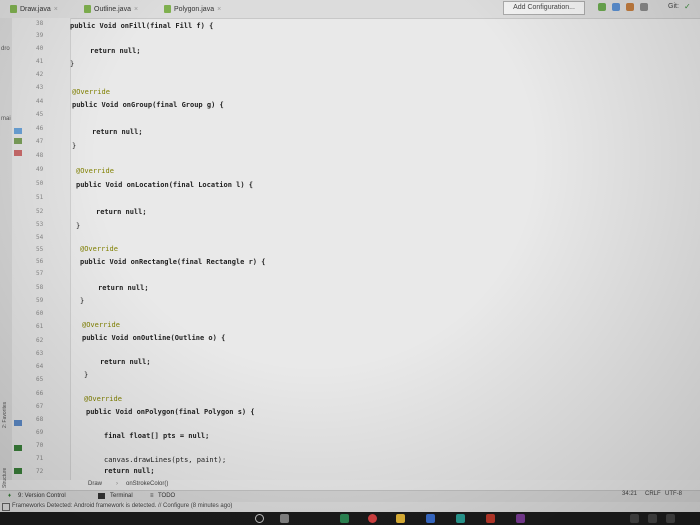 The image size is (700, 525). What do you see at coordinates (18, 448) in the screenshot?
I see `structure-icon` at bounding box center [18, 448].